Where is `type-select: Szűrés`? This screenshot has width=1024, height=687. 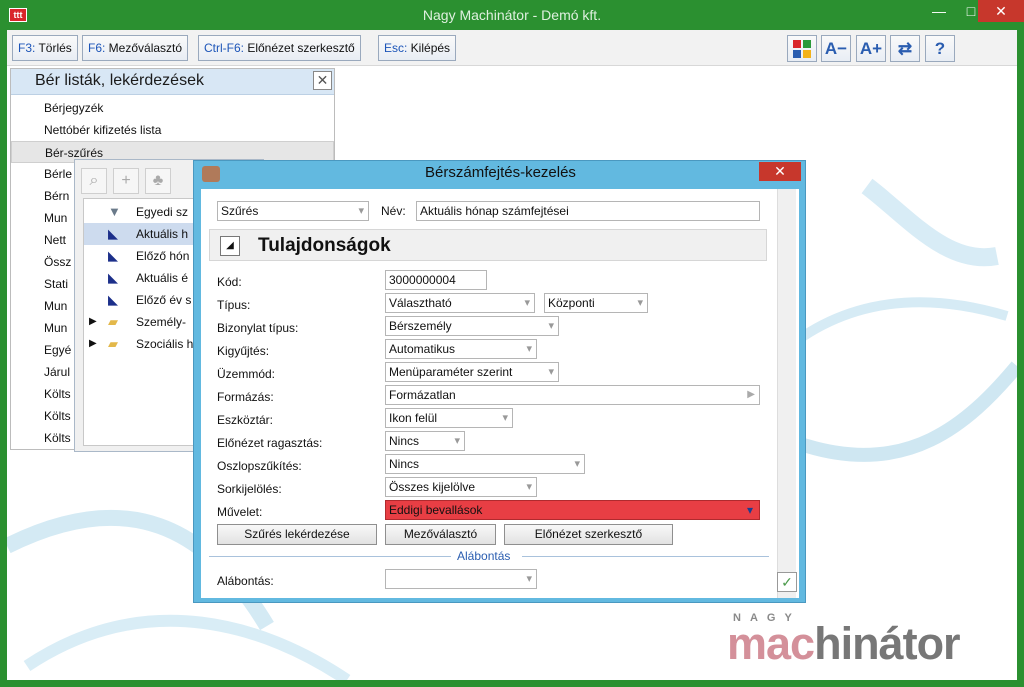
type-select: Szűrés is located at coordinates (293, 211).